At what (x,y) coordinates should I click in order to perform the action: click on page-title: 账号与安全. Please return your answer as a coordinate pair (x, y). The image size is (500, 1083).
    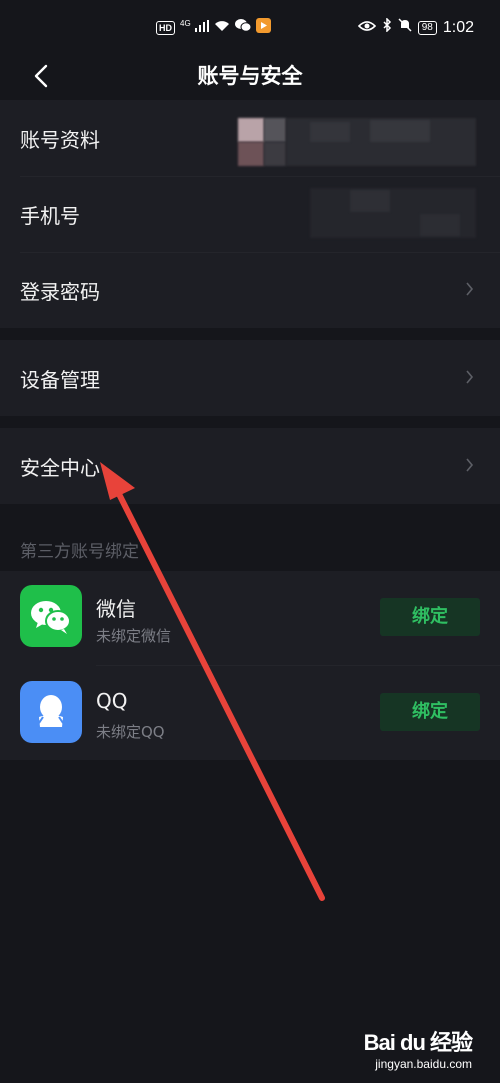
    Looking at the image, I should click on (250, 76).